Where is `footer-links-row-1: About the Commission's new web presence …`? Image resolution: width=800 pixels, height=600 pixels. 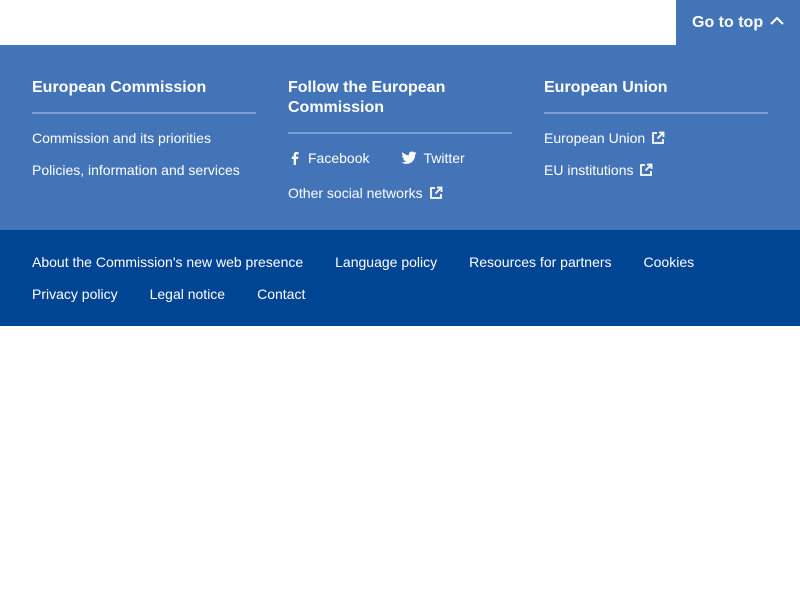
footer-links-row-1: About the Commission's new web presence … is located at coordinates (379, 262).